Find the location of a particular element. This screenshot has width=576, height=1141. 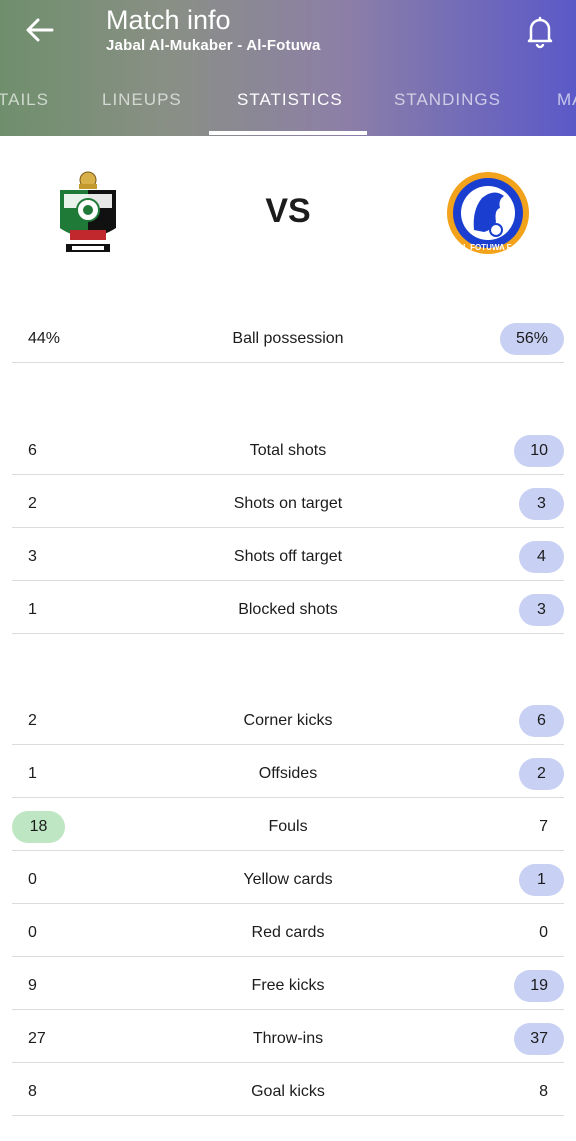

stat-row-corner-kicks: 2 Corner kicks 6 is located at coordinates (288, 718).